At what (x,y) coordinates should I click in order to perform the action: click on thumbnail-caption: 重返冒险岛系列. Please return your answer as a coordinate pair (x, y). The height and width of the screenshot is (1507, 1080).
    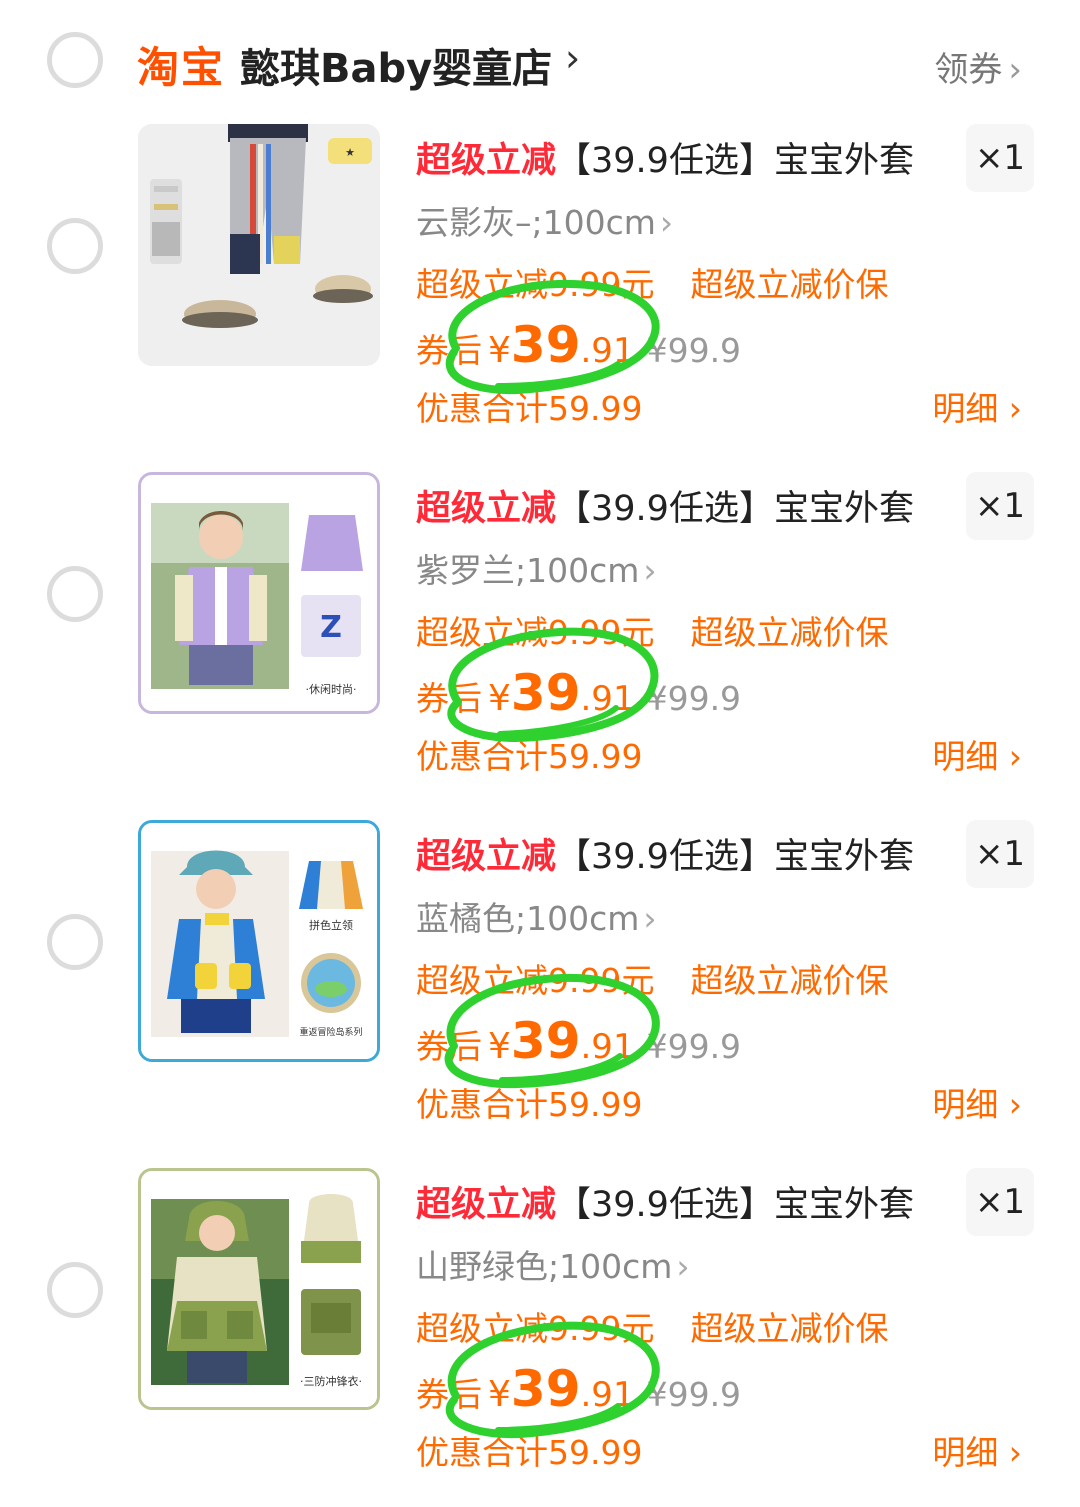
    Looking at the image, I should click on (330, 1032).